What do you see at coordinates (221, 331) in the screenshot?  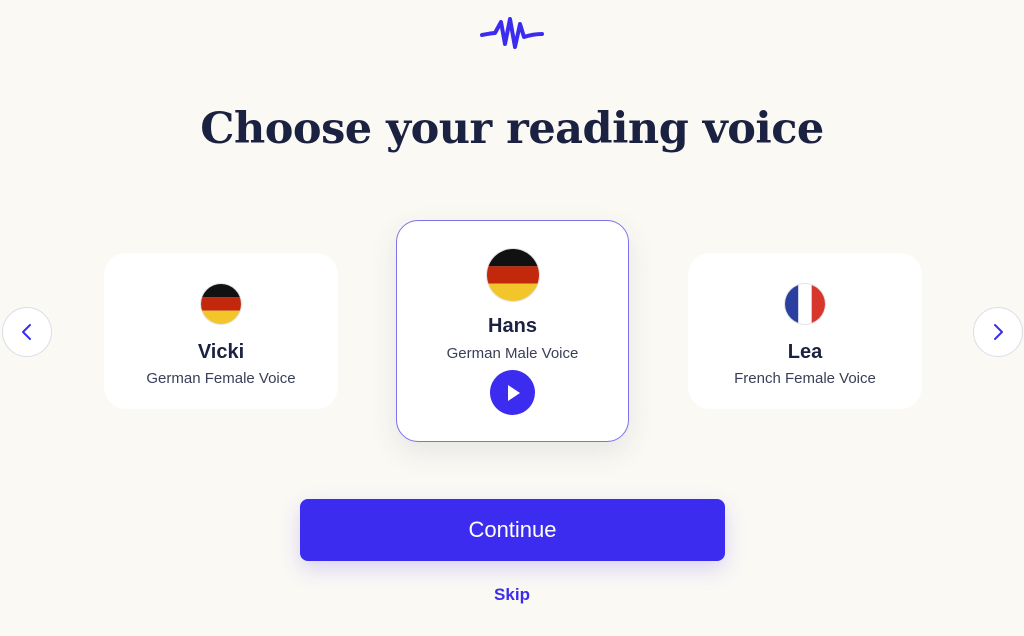 I see `voice-card-vicki: Vicki German Female Voice` at bounding box center [221, 331].